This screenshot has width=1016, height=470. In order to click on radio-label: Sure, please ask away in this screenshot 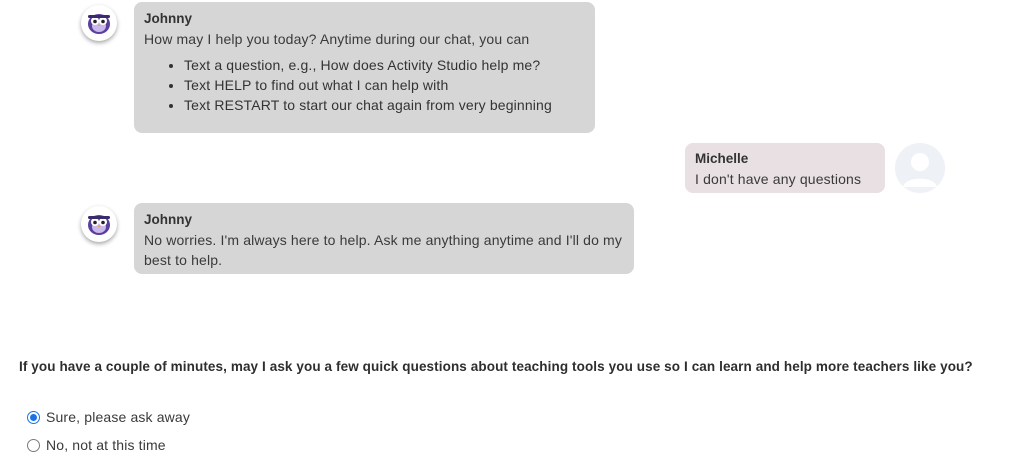, I will do `click(118, 417)`.